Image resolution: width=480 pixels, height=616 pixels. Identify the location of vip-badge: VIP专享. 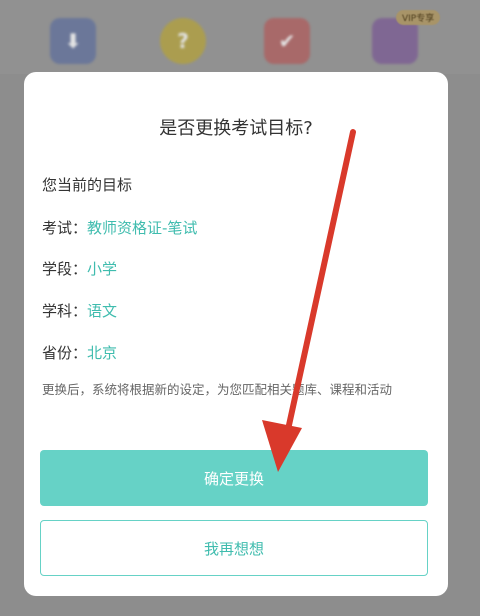
(418, 17).